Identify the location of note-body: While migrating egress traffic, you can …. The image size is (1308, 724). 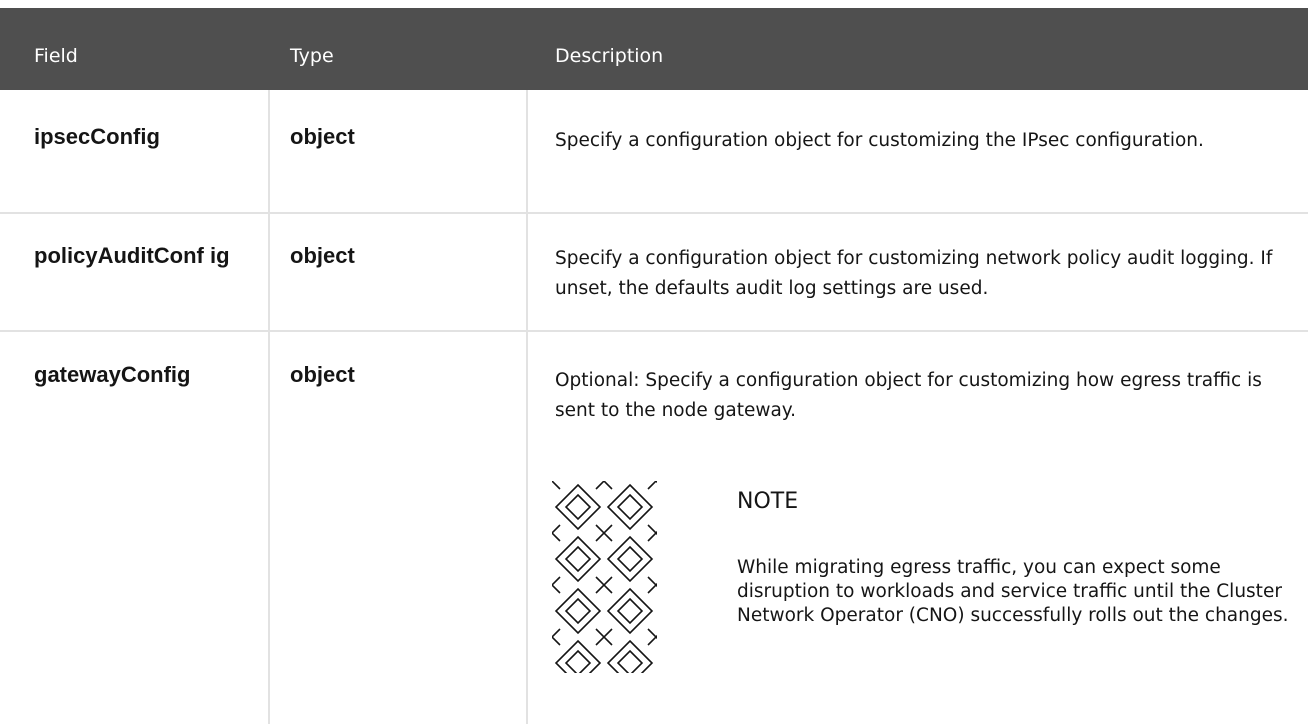
(1013, 591).